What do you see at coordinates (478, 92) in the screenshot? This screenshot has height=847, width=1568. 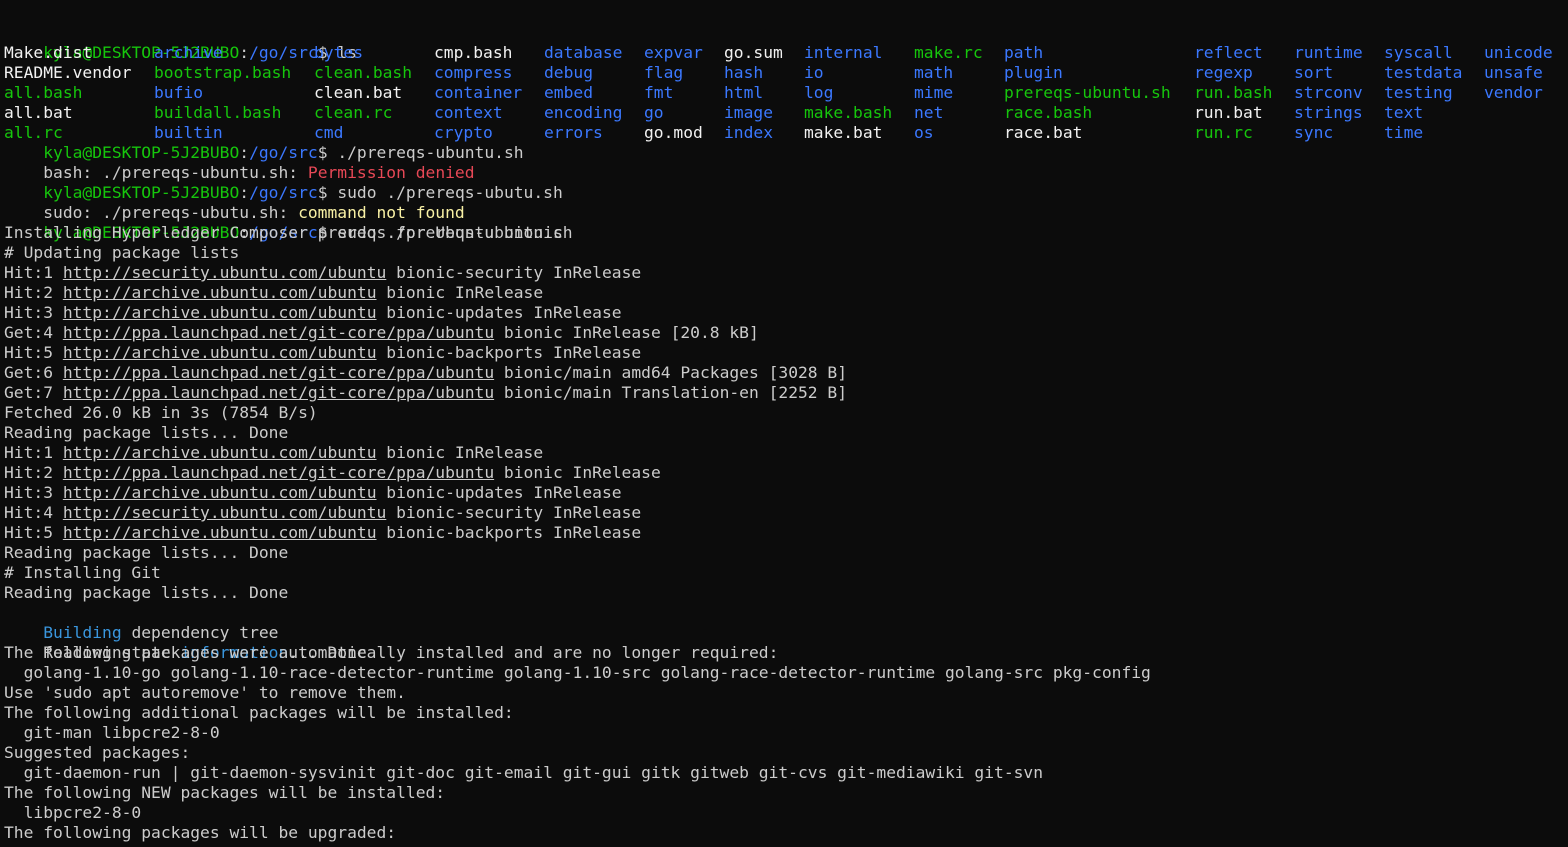 I see `ls-entry: container` at bounding box center [478, 92].